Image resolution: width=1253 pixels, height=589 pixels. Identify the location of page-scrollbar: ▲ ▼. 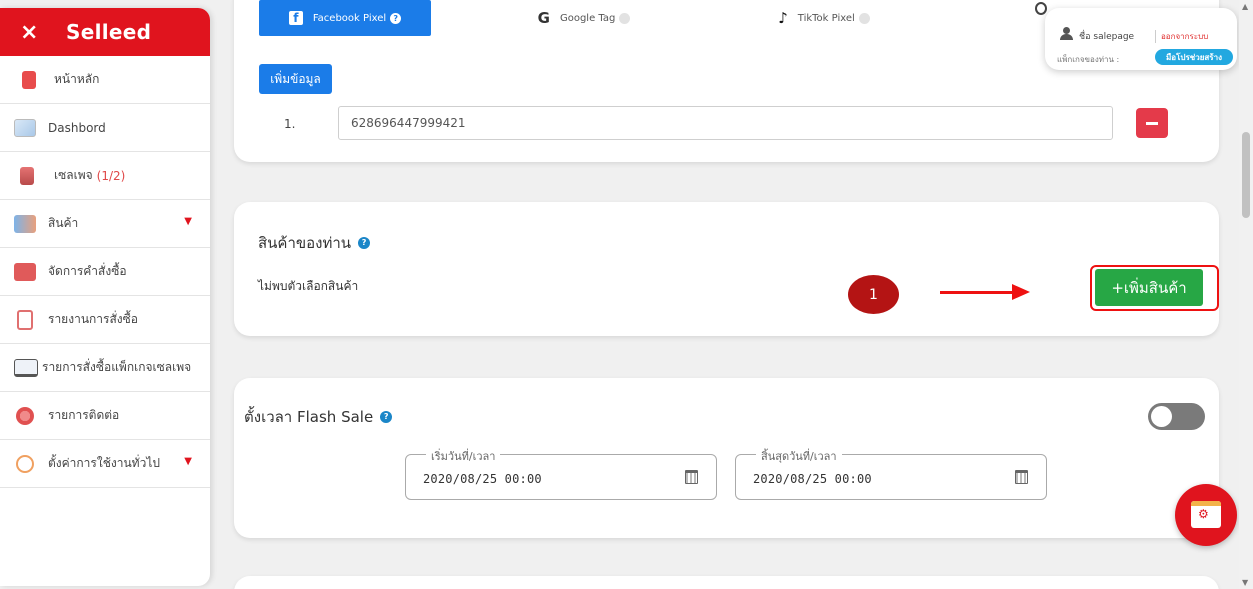
(1246, 294).